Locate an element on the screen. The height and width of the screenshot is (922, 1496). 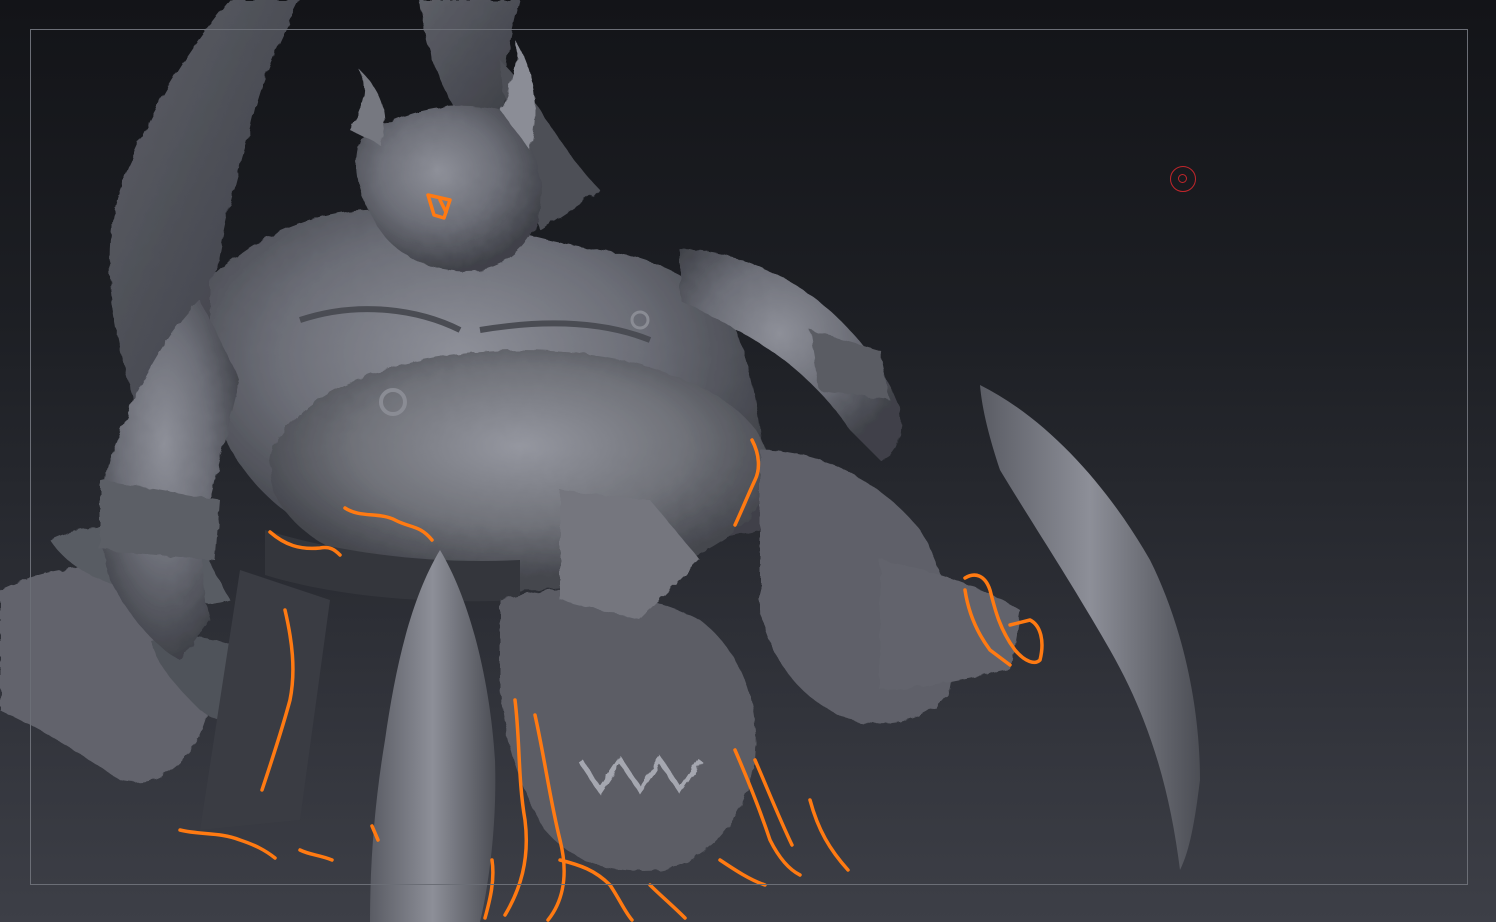
target-center-icon is located at coordinates (1182, 178).